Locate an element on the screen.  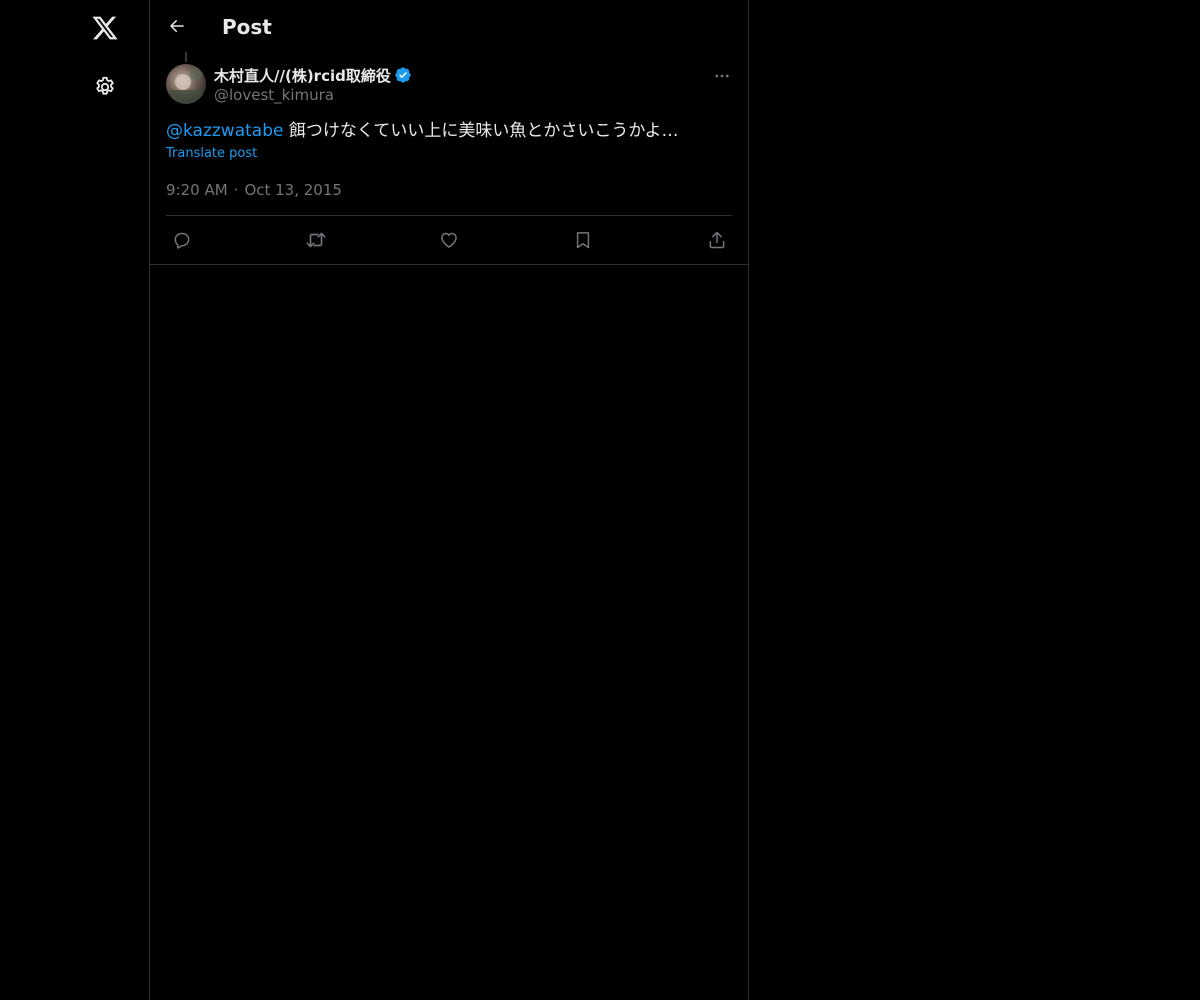
post-actions-bar is located at coordinates (449, 240).